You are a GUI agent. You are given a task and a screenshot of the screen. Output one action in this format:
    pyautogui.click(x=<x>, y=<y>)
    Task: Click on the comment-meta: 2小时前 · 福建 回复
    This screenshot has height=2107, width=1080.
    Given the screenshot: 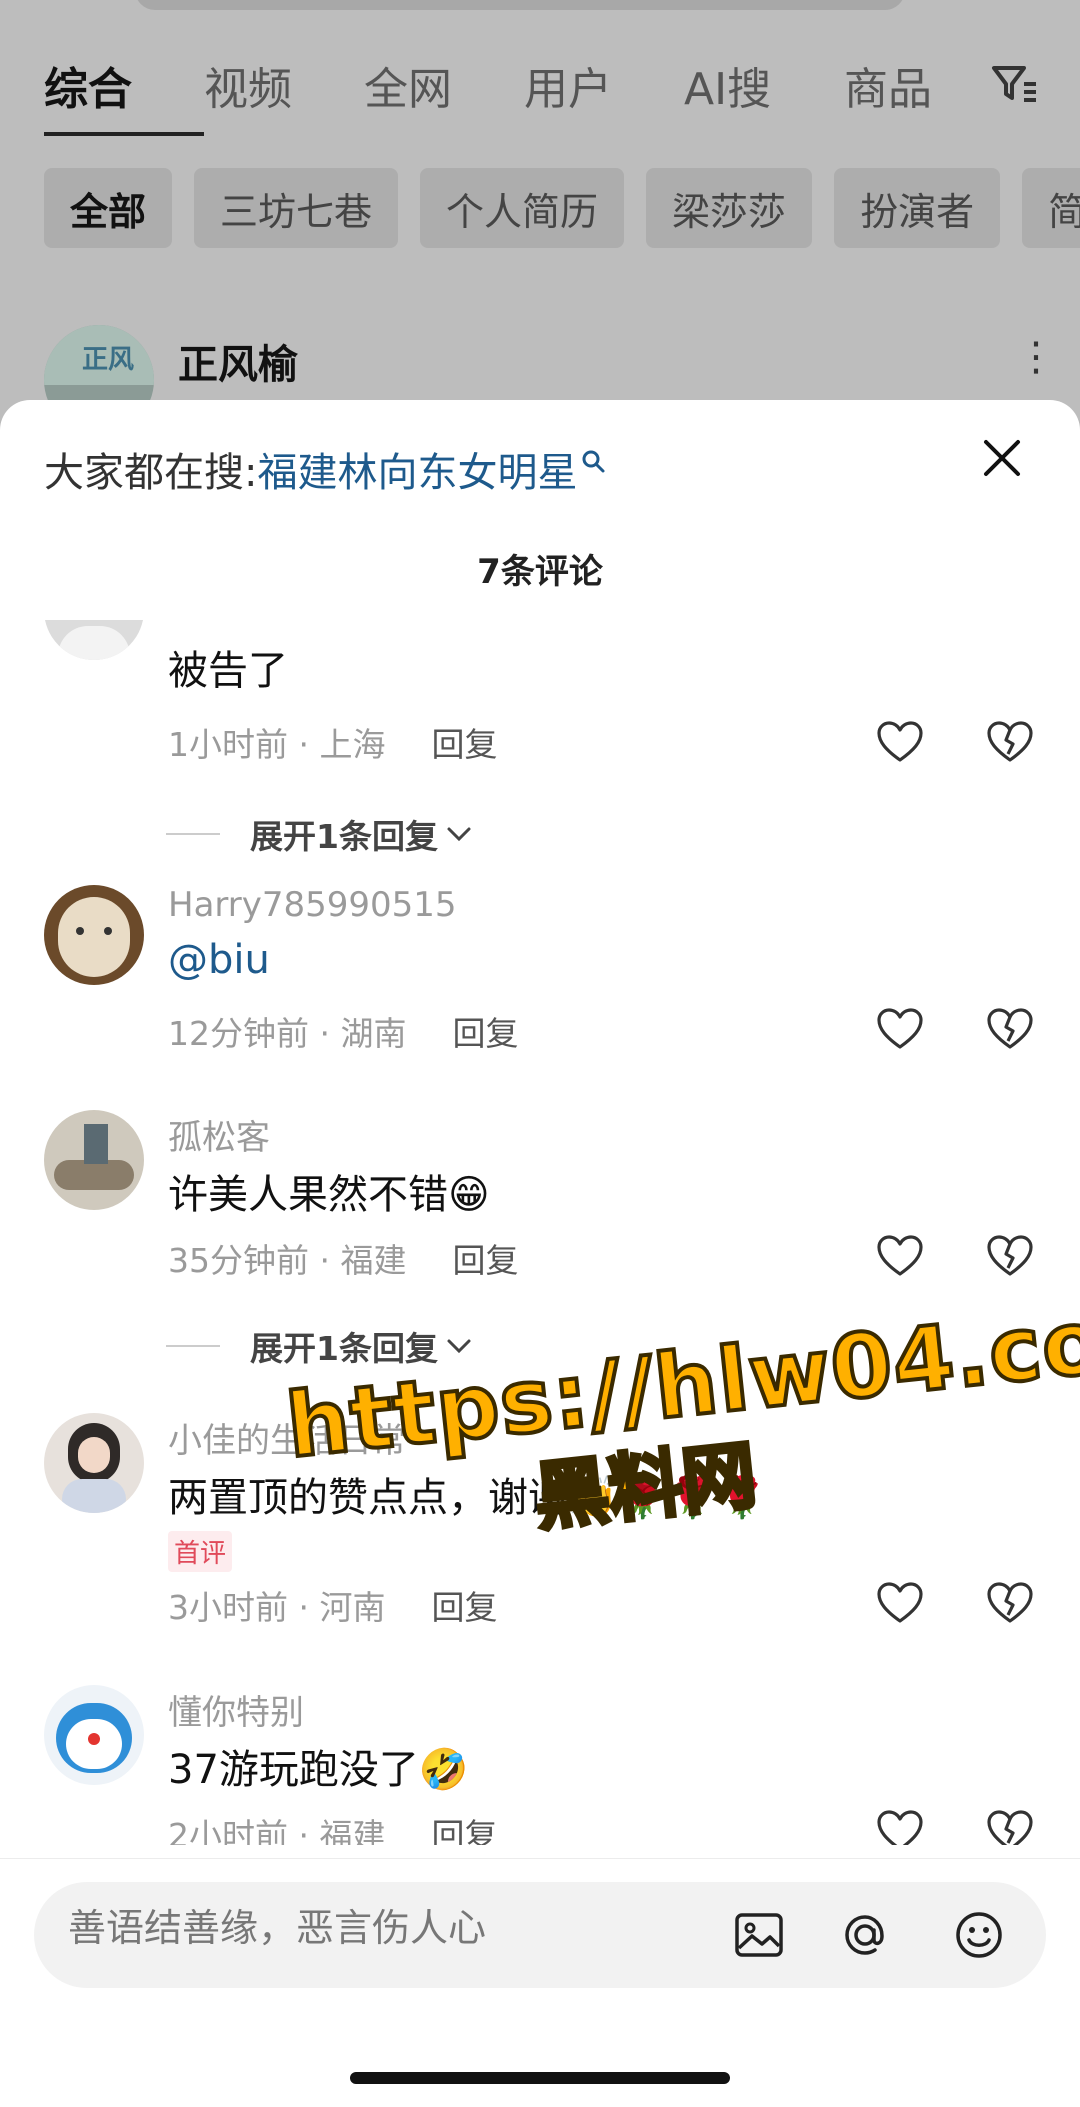 What is the action you would take?
    pyautogui.click(x=332, y=1827)
    